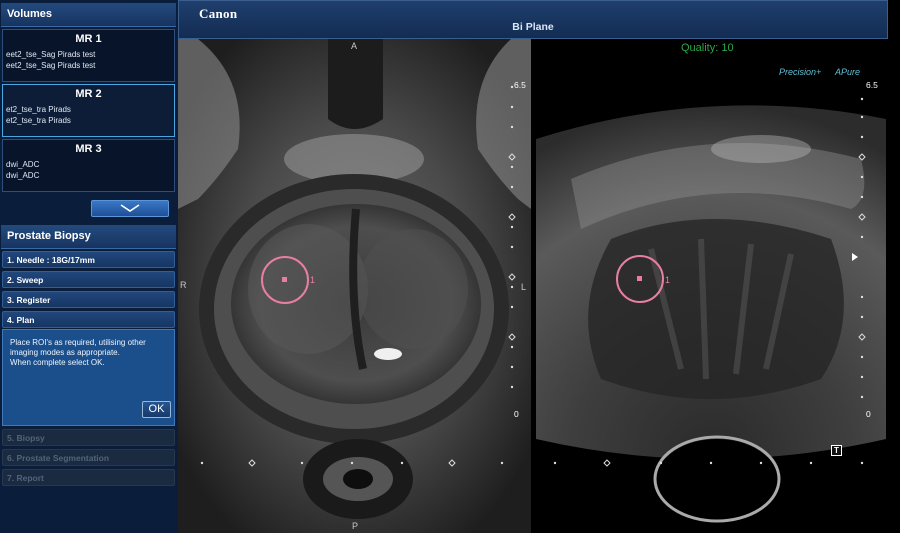  I want to click on step-sweep: 2. Sweep, so click(88, 279).